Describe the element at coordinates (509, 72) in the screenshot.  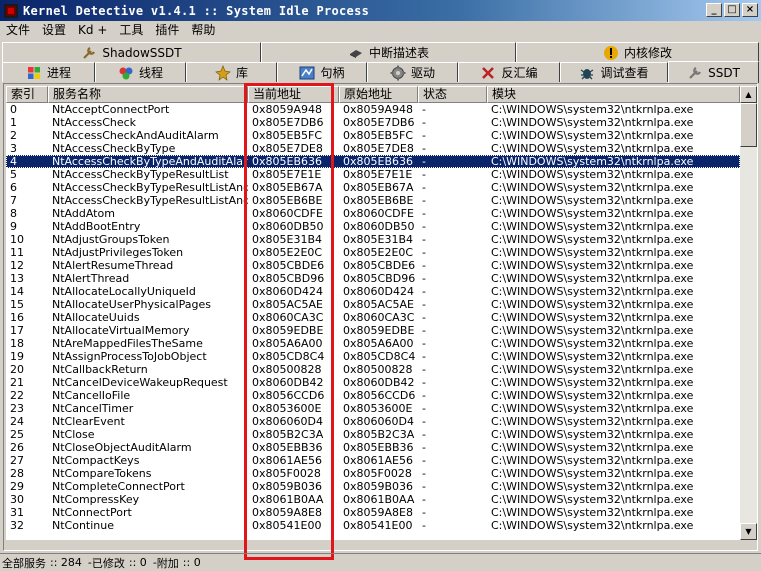
I see `tab-disassembly: 反汇编` at that location.